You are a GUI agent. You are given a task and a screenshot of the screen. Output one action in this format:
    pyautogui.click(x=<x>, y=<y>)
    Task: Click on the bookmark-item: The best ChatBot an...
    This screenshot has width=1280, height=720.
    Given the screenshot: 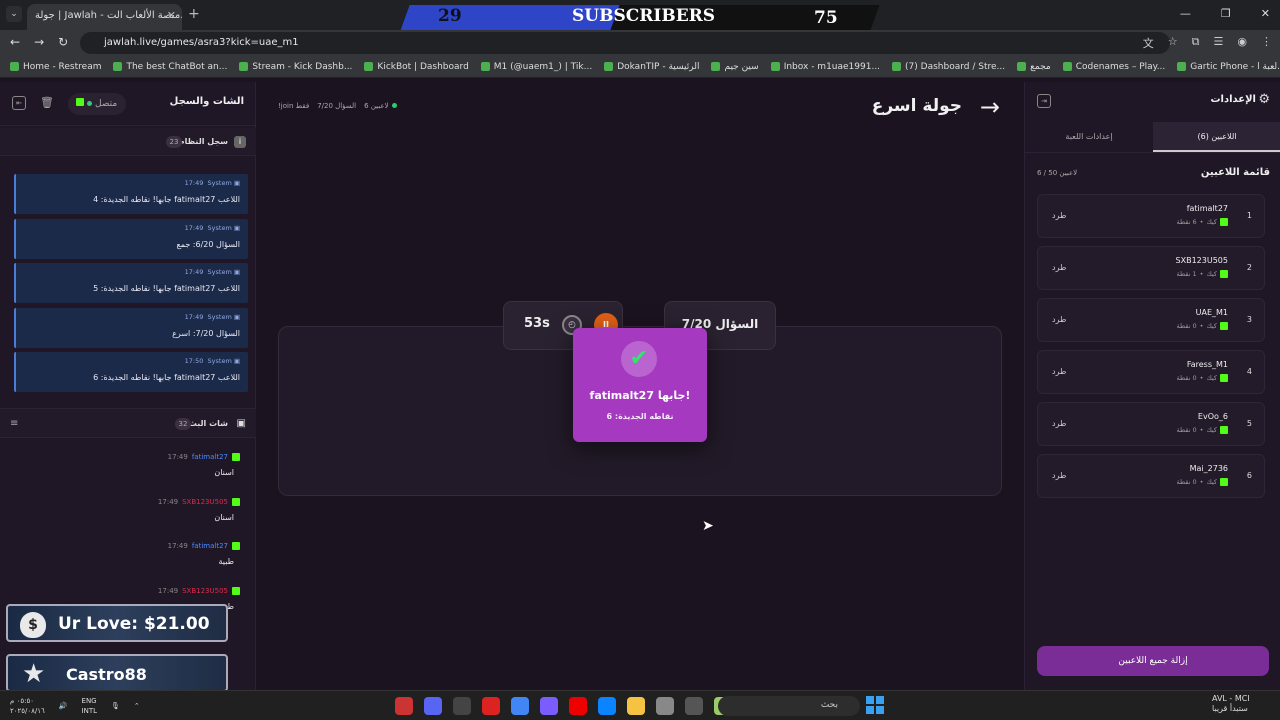 What is the action you would take?
    pyautogui.click(x=170, y=66)
    